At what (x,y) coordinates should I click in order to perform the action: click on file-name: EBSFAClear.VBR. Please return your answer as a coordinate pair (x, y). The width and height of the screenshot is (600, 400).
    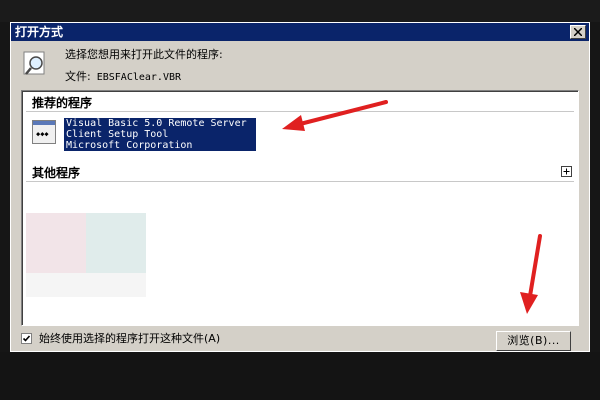
    Looking at the image, I should click on (139, 77).